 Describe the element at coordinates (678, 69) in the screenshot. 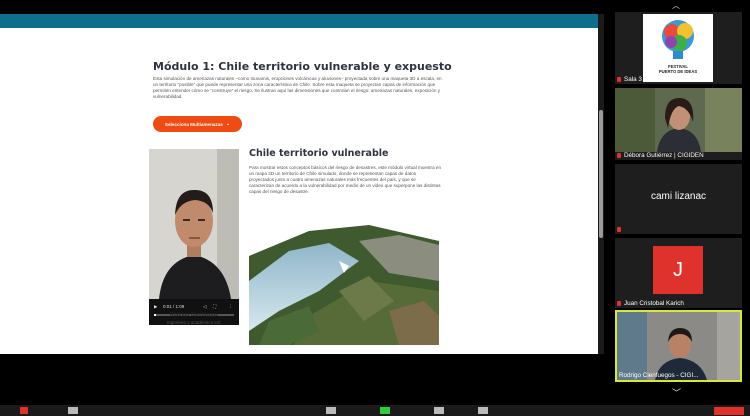

I see `logo-text: FESTIVAL PUERTO DE IDEAS` at that location.